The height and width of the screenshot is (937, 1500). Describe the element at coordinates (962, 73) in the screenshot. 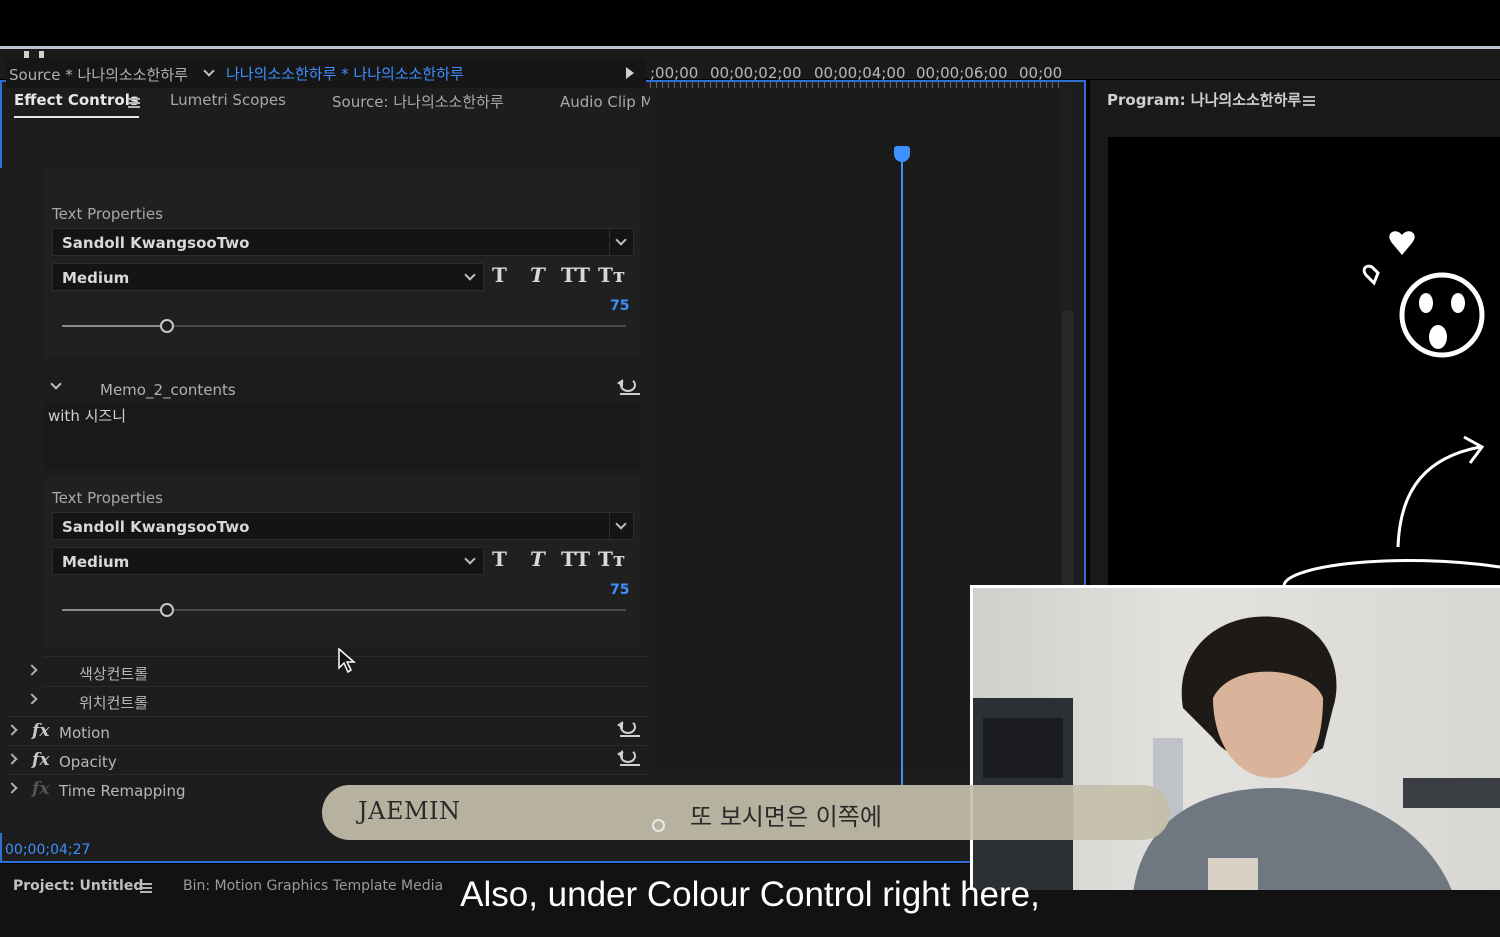

I see `ruler-timecode: 00;00;06;00` at that location.